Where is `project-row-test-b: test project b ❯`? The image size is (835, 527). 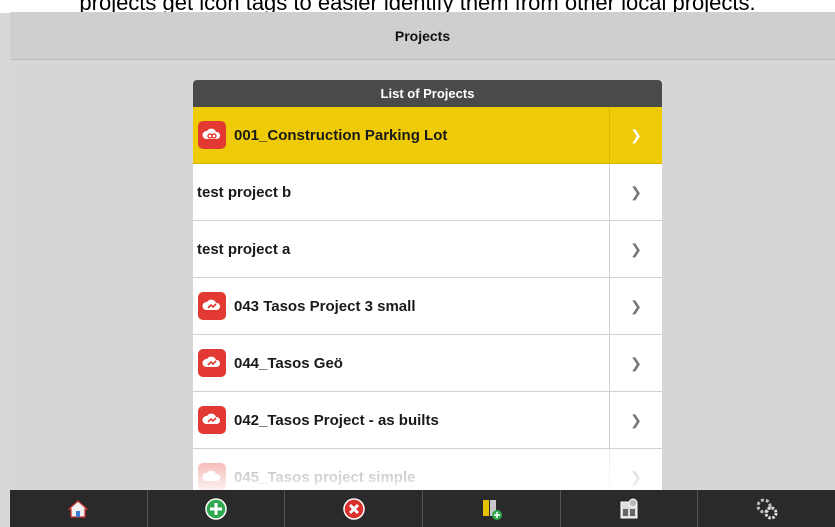
project-row-test-b: test project b ❯ is located at coordinates (427, 192).